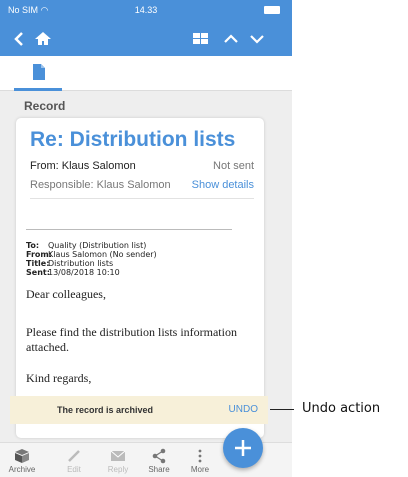 The image size is (408, 477). Describe the element at coordinates (272, 10) in the screenshot. I see `battery-icon` at that location.